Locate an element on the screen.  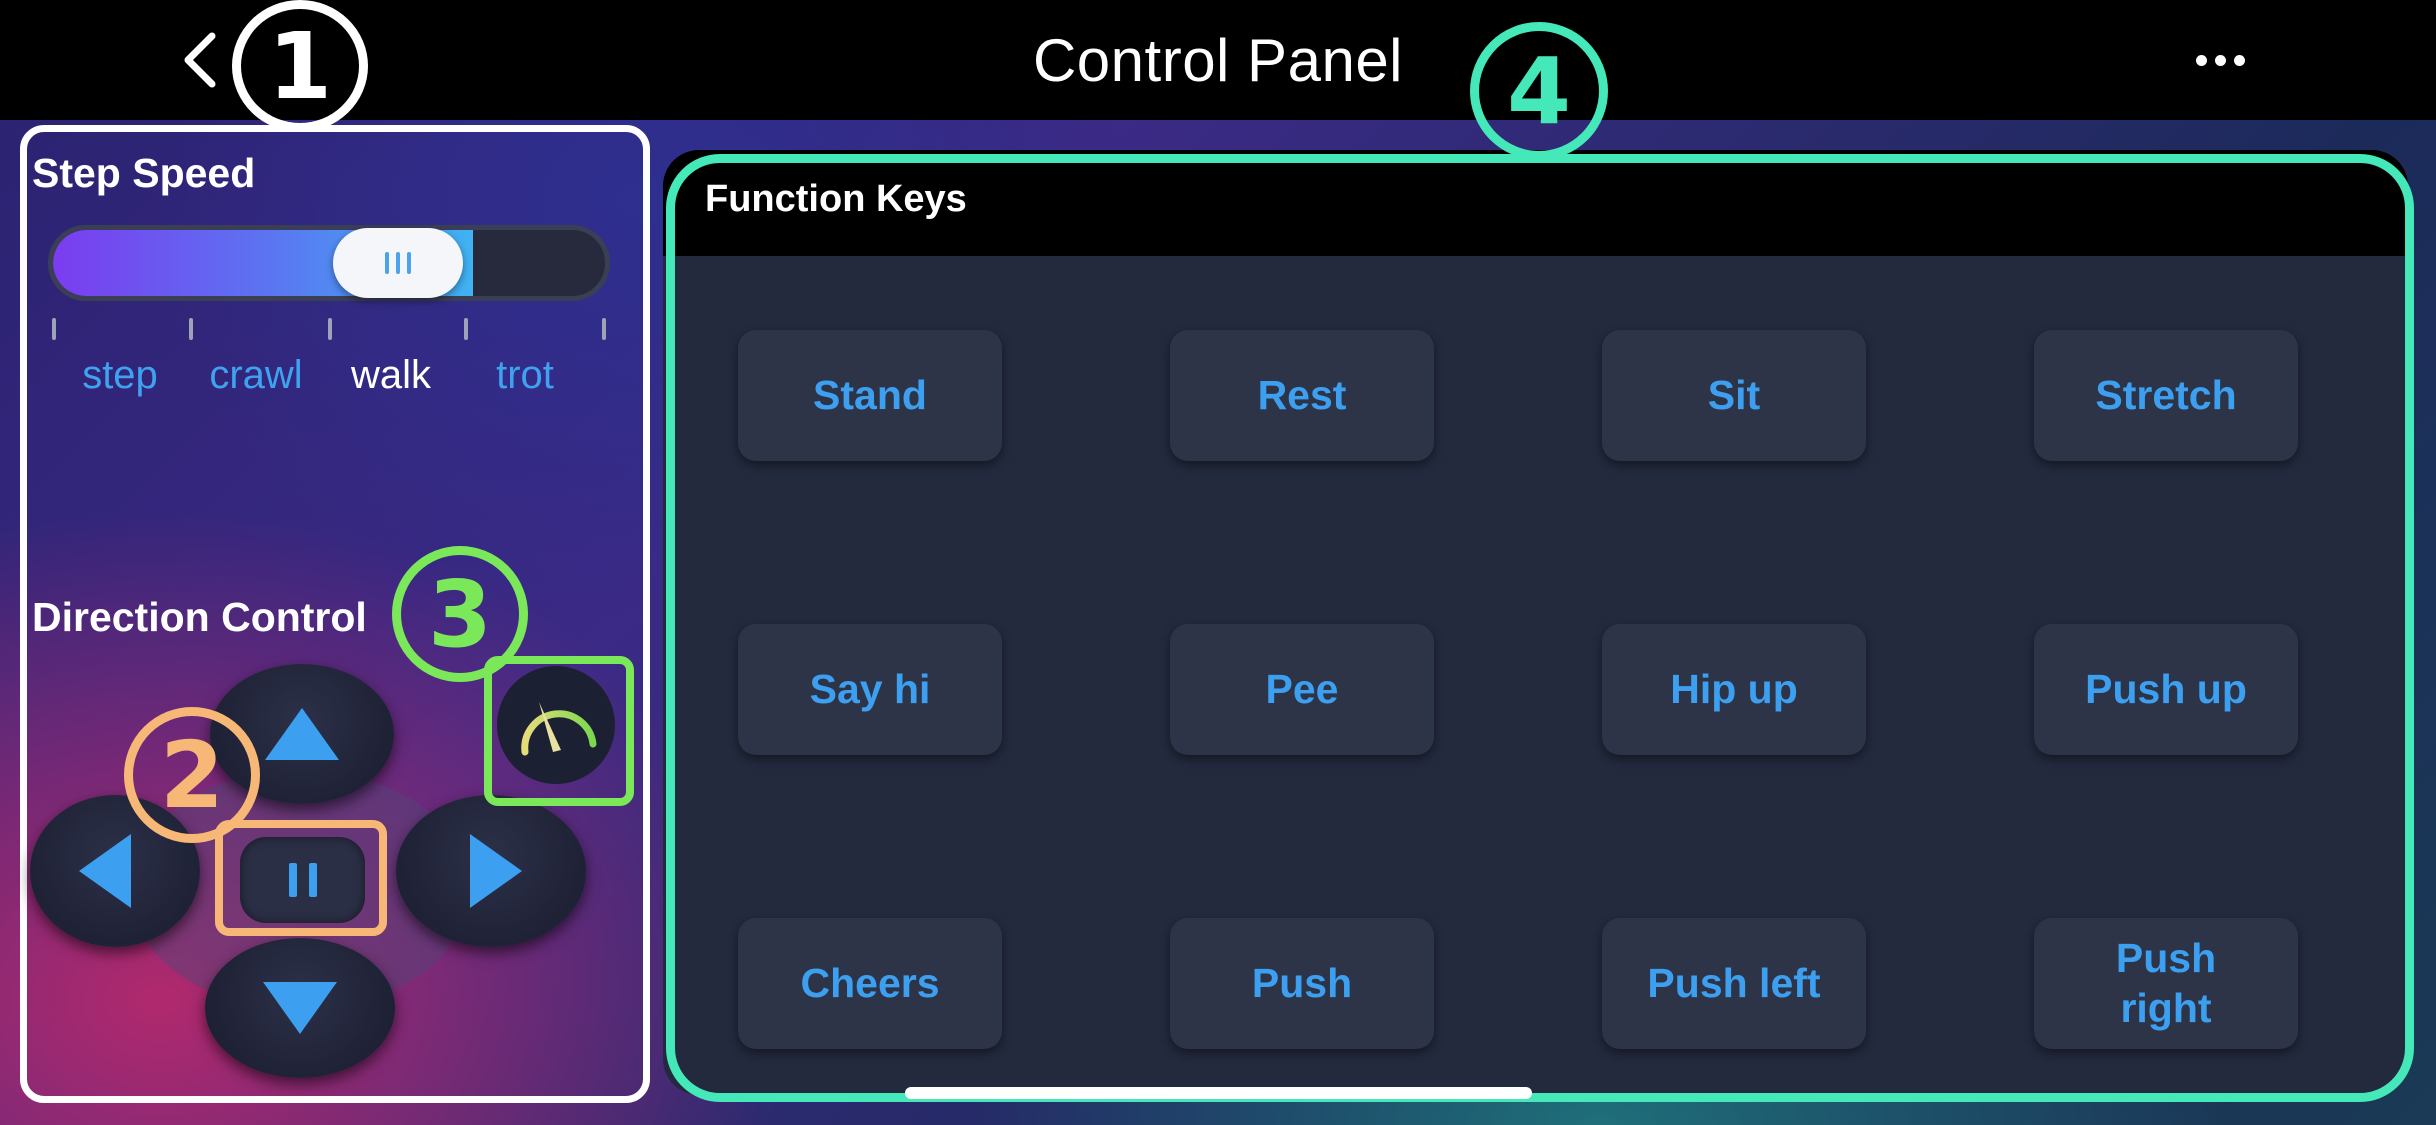
key-pee: Pee is located at coordinates (1302, 689).